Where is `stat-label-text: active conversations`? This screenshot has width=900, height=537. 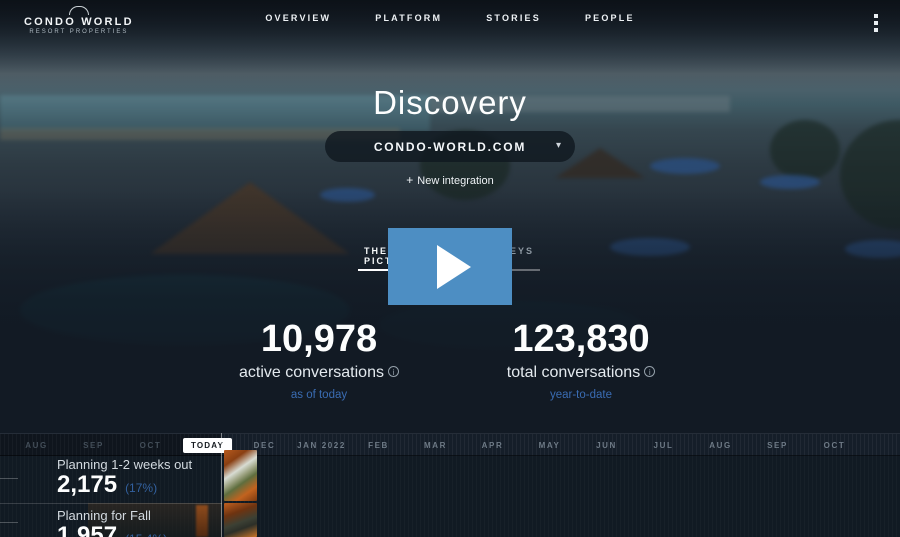
stat-label-text: active conversations is located at coordinates (311, 372).